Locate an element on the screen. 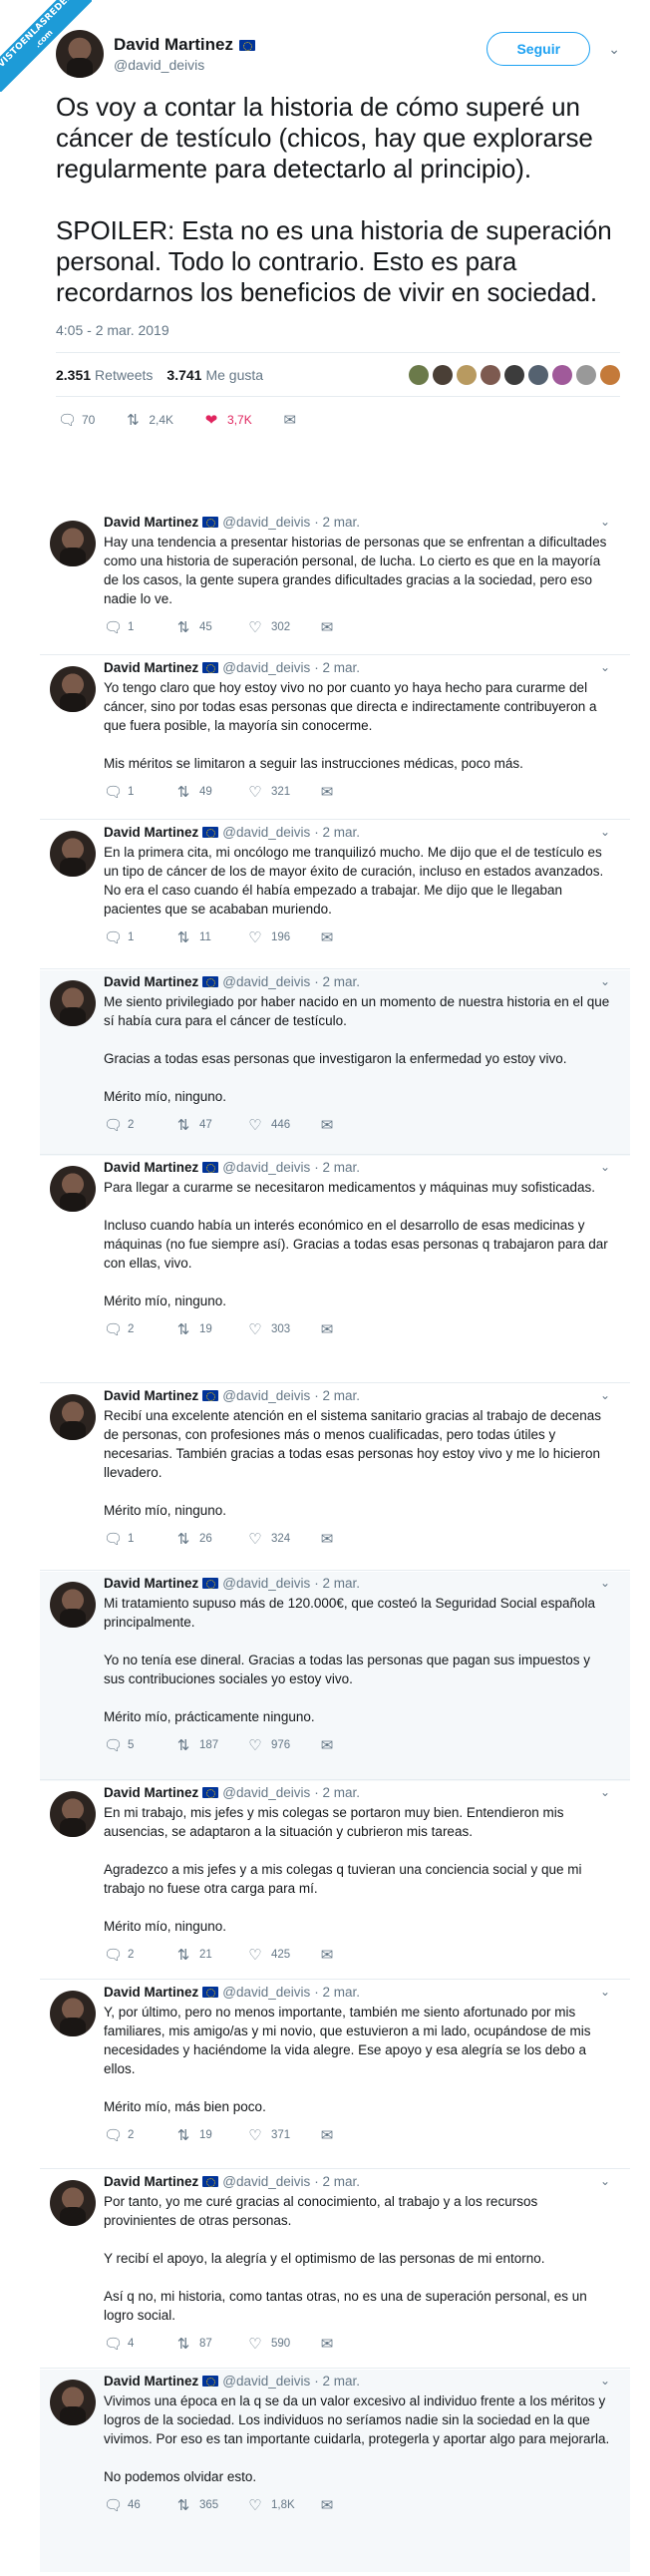 This screenshot has width=650, height=2576. retweet-button: ⇅ 11 is located at coordinates (211, 937).